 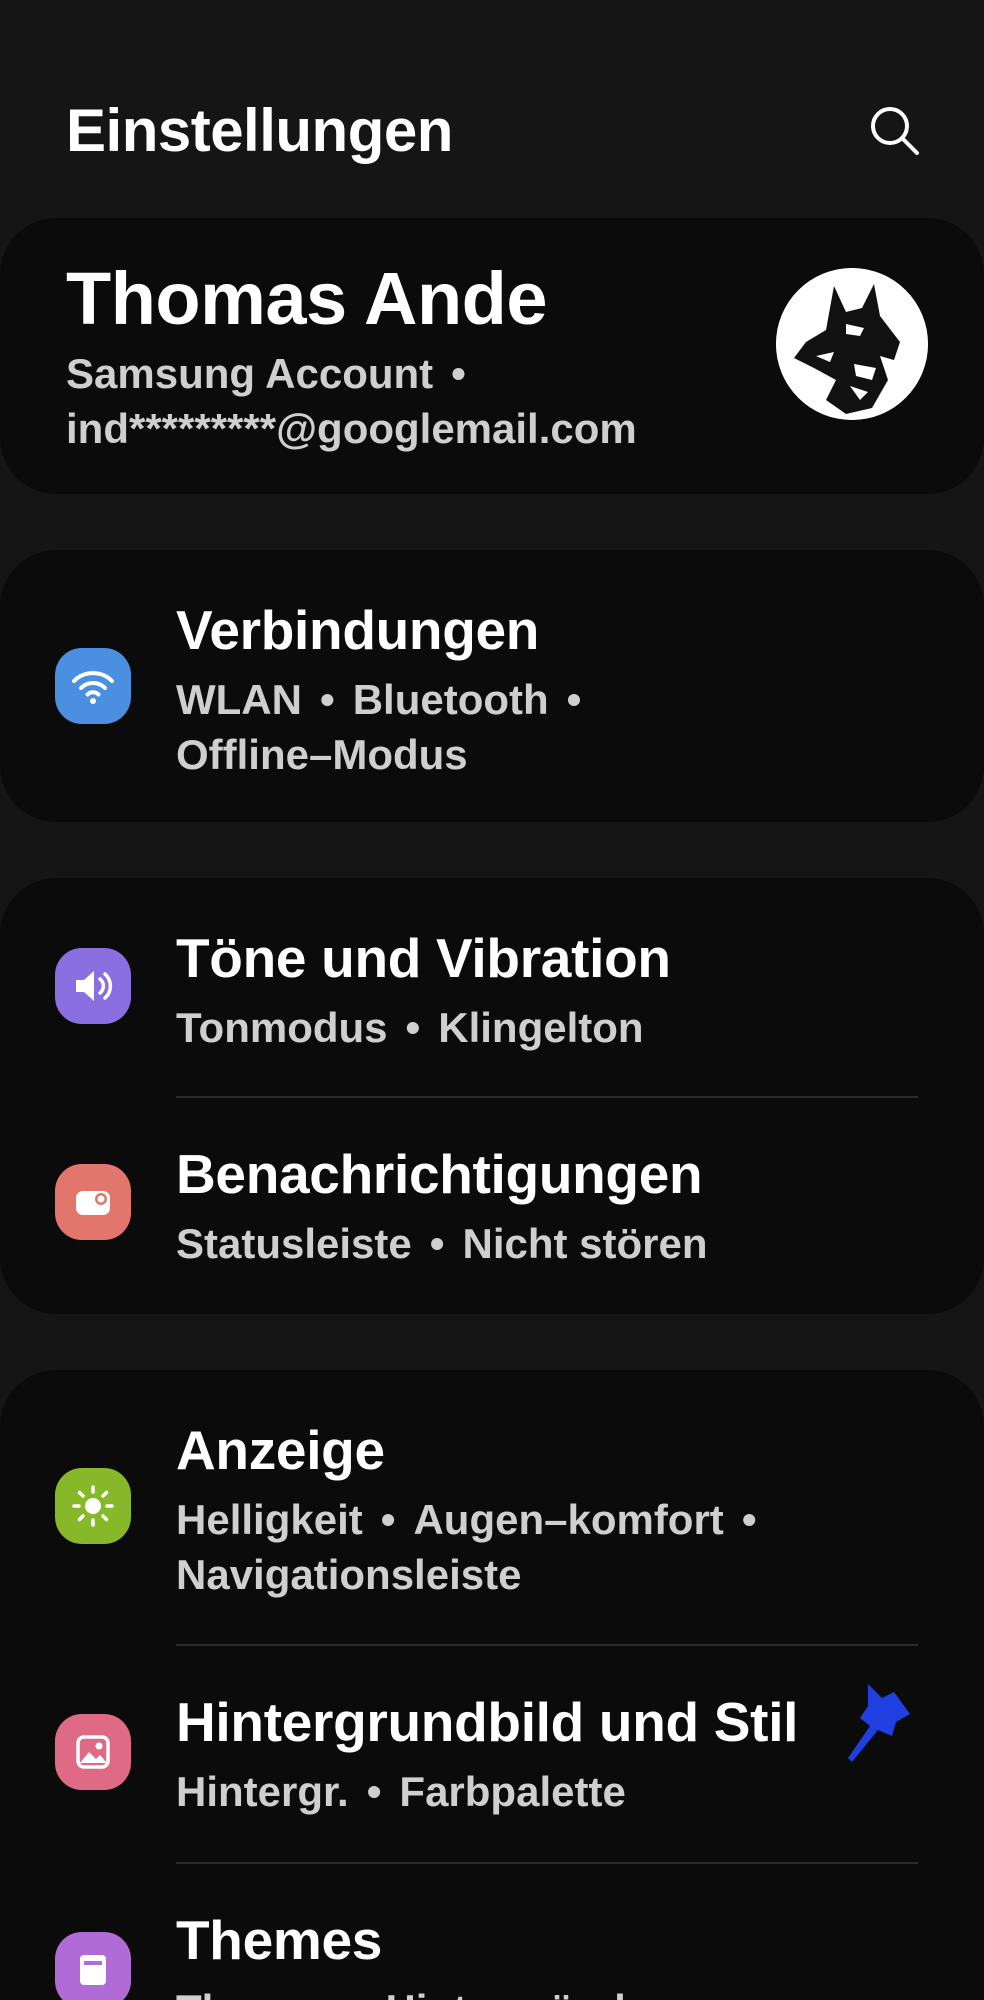 I want to click on subtitle-part: Tonmodus, so click(x=282, y=1027).